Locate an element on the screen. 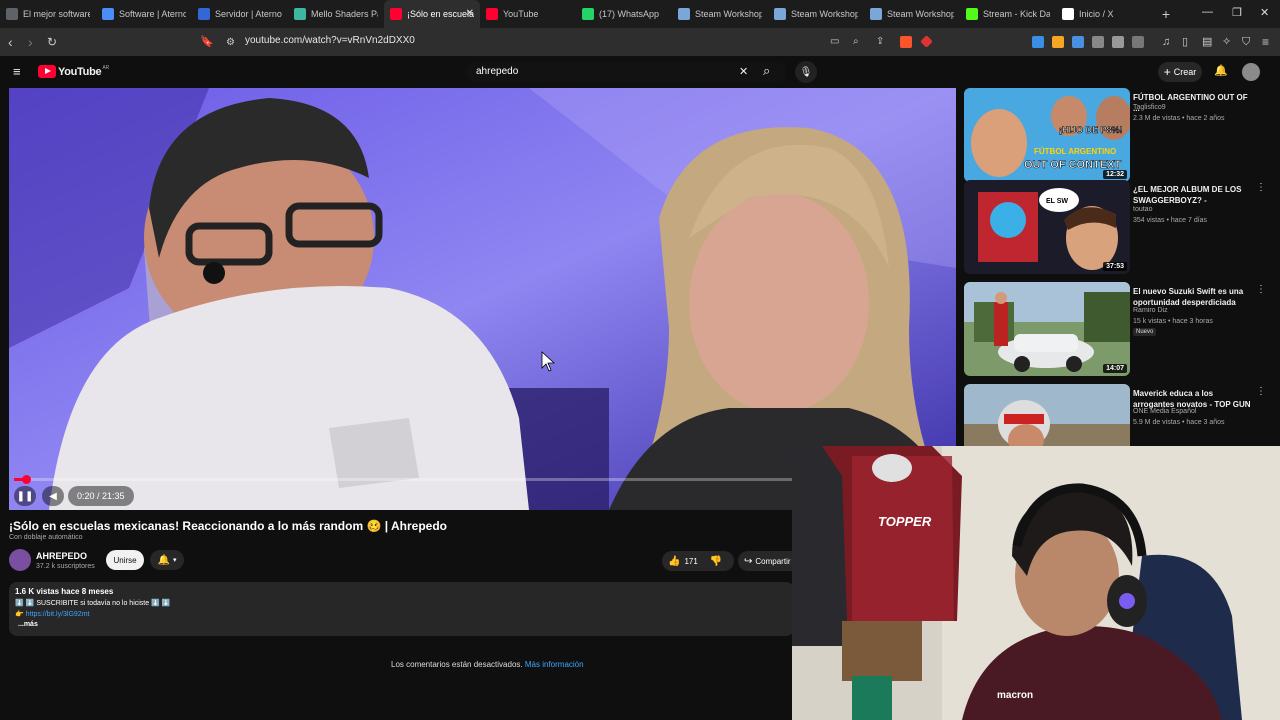  forward-icon: › is located at coordinates (30, 42).